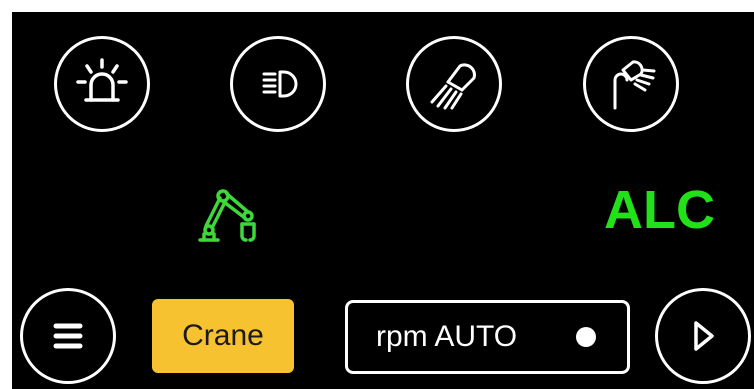 The image size is (754, 389). I want to click on rpm-auto-button: rpm AUTO, so click(487, 337).